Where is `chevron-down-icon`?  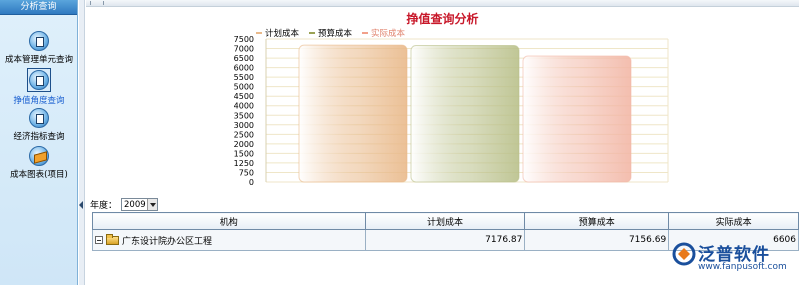
chevron-down-icon is located at coordinates (152, 204).